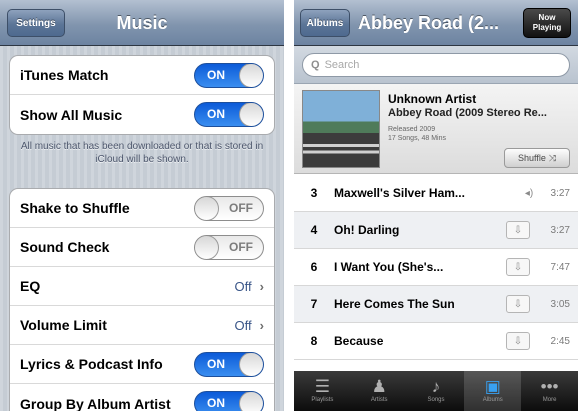 The width and height of the screenshot is (578, 411). What do you see at coordinates (322, 399) in the screenshot?
I see `tab-label: Playlists` at bounding box center [322, 399].